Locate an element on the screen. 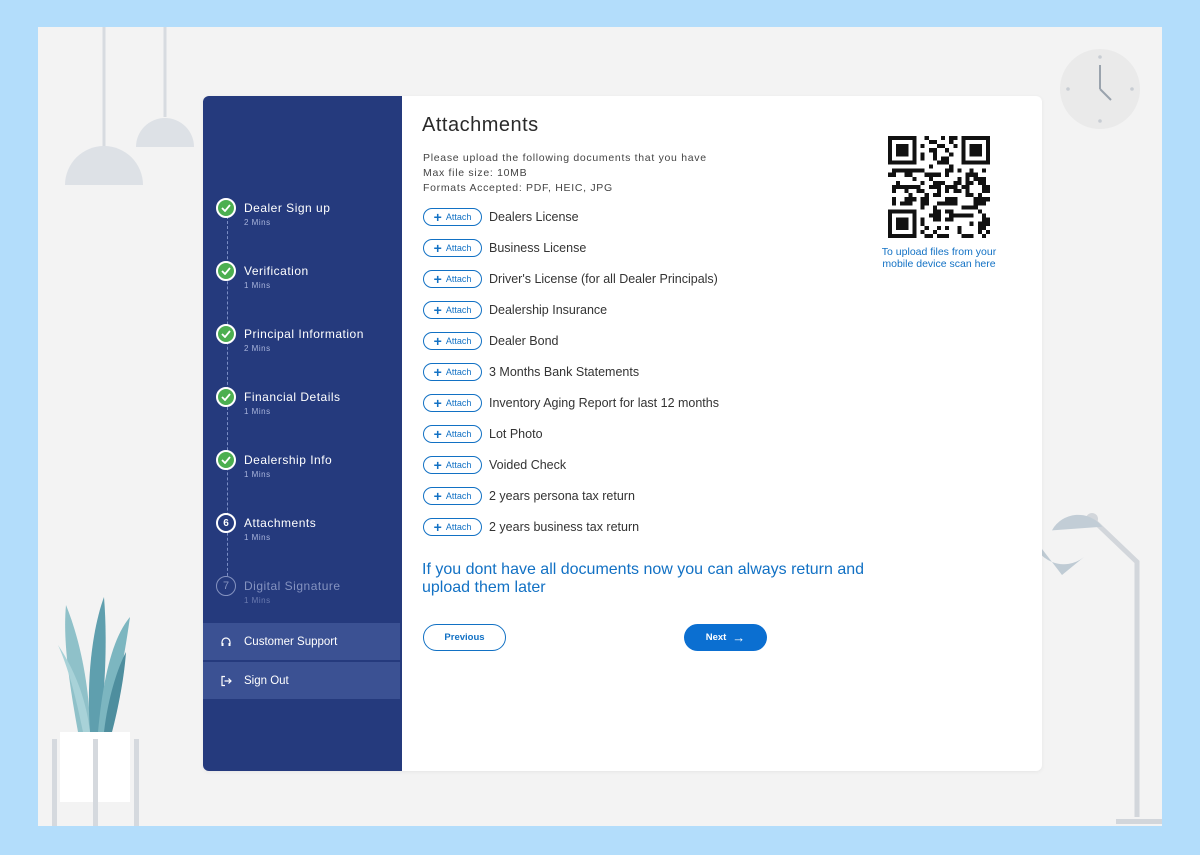  step-title: Verification is located at coordinates (276, 271).